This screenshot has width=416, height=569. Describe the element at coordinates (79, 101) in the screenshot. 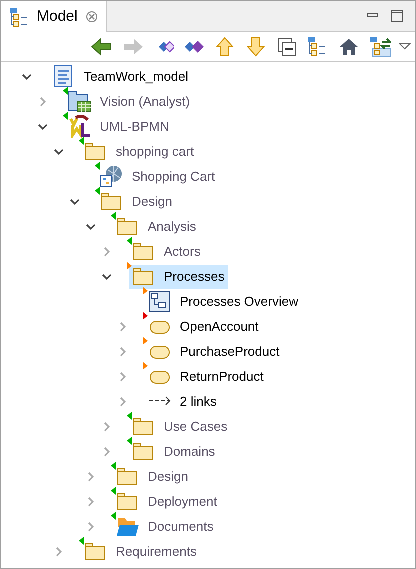

I see `folder-table-icon` at that location.